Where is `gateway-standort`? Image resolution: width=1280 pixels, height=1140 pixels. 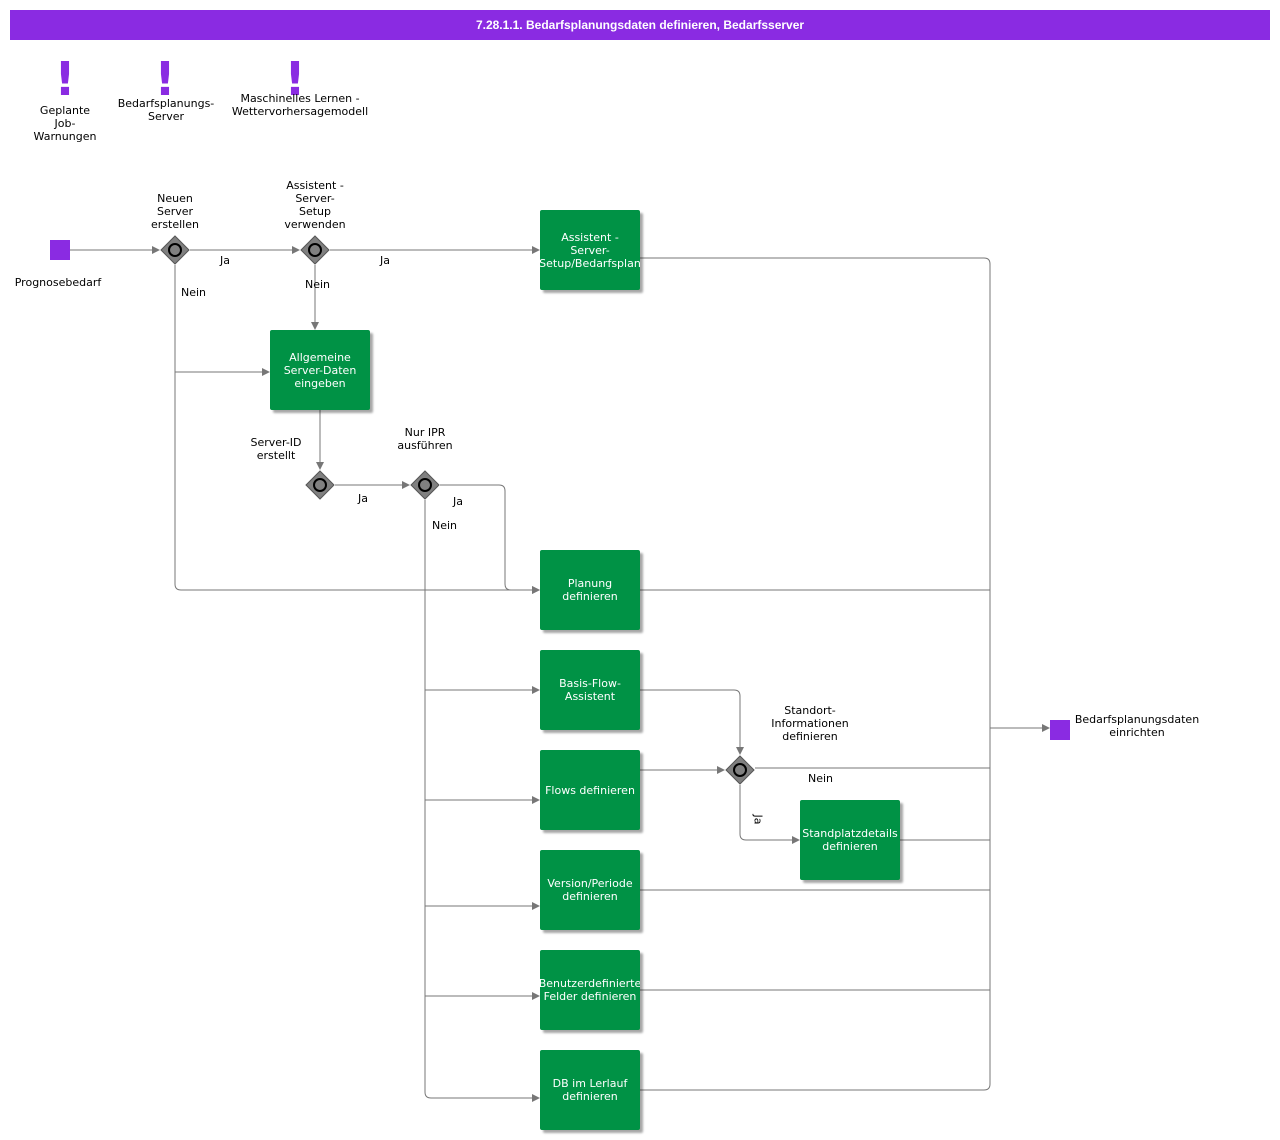 gateway-standort is located at coordinates (740, 770).